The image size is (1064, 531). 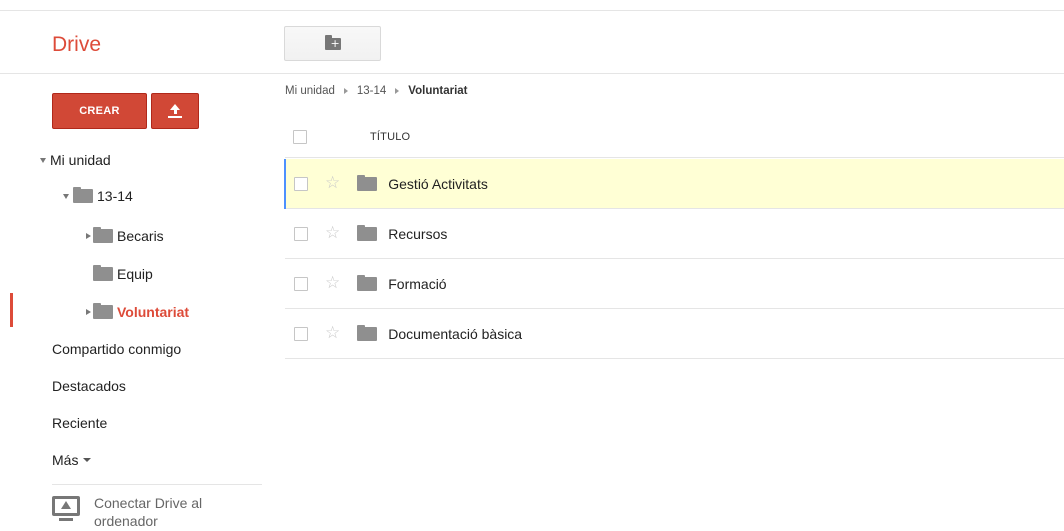 I want to click on sidebar-item-recent: Reciente, so click(x=79, y=423).